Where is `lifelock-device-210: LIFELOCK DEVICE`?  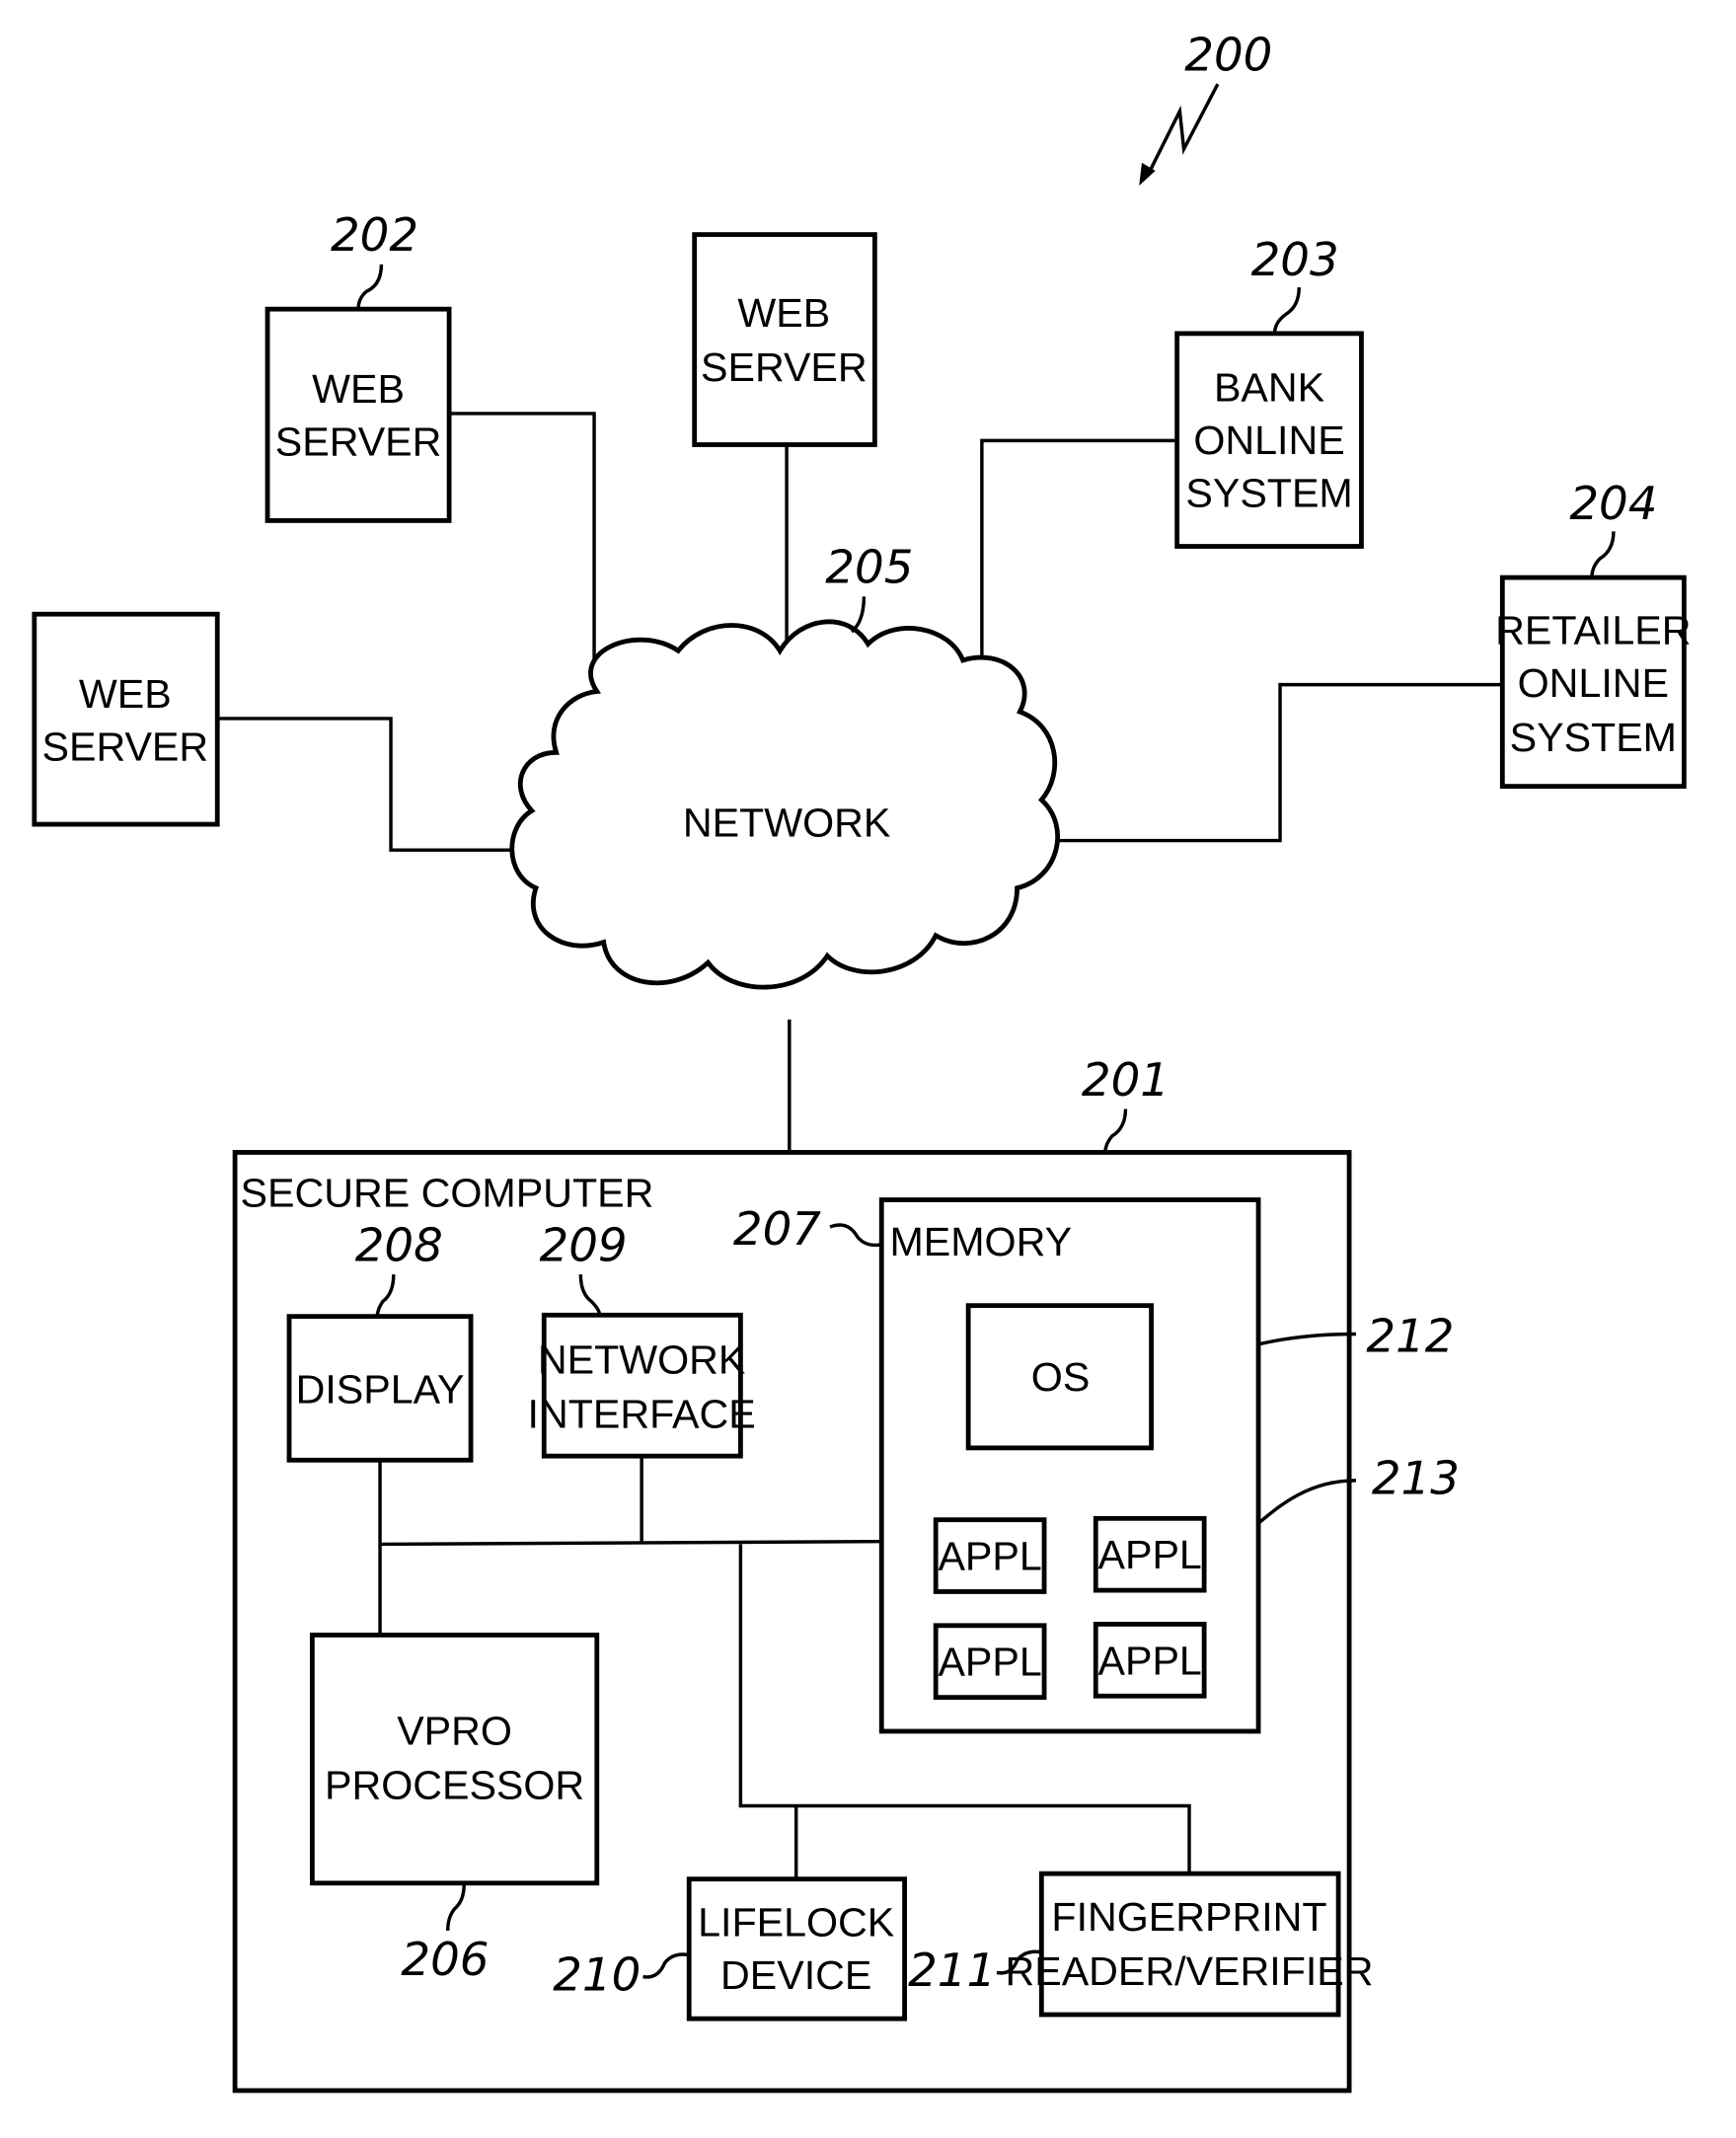
lifelock-device-210: LIFELOCK DEVICE is located at coordinates (796, 1949).